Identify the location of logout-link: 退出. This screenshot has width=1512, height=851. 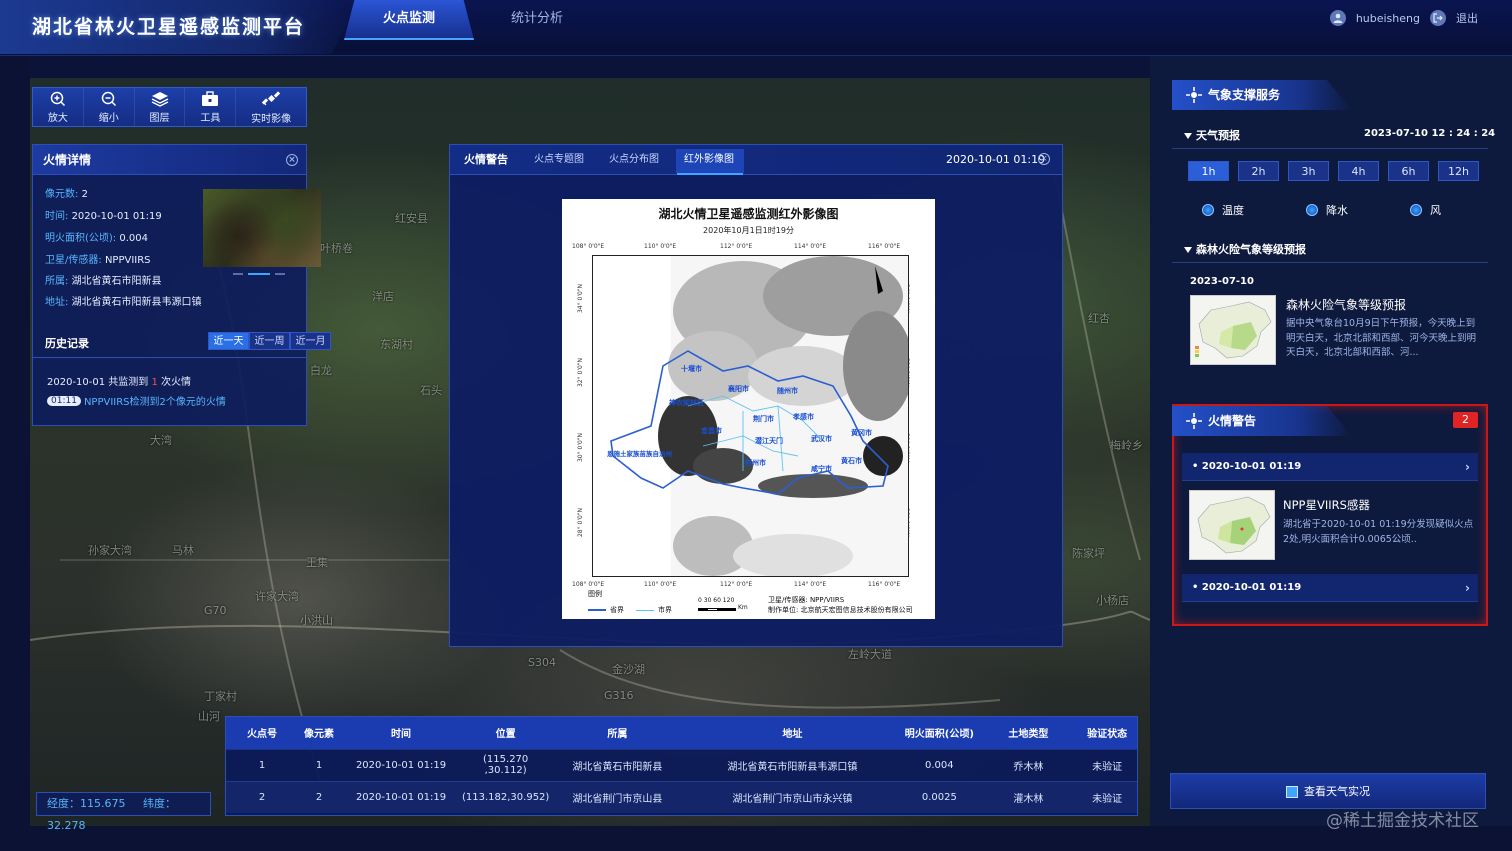
(1467, 18).